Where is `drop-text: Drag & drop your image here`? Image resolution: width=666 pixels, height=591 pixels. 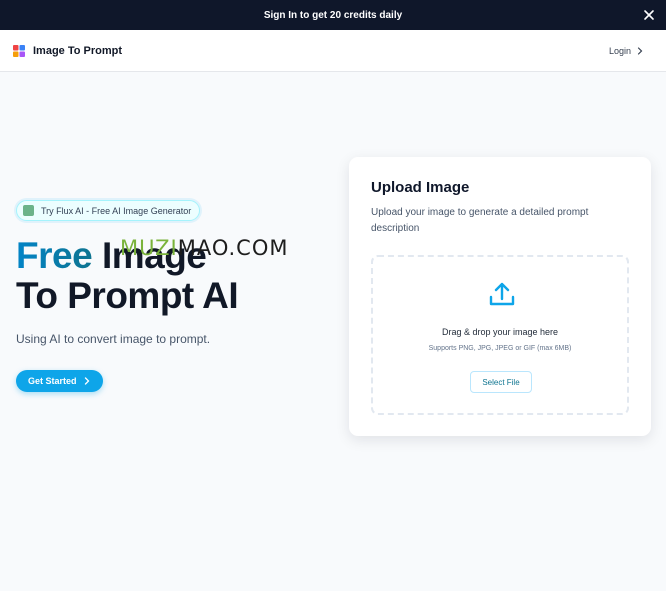
drop-text: Drag & drop your image here is located at coordinates (500, 332).